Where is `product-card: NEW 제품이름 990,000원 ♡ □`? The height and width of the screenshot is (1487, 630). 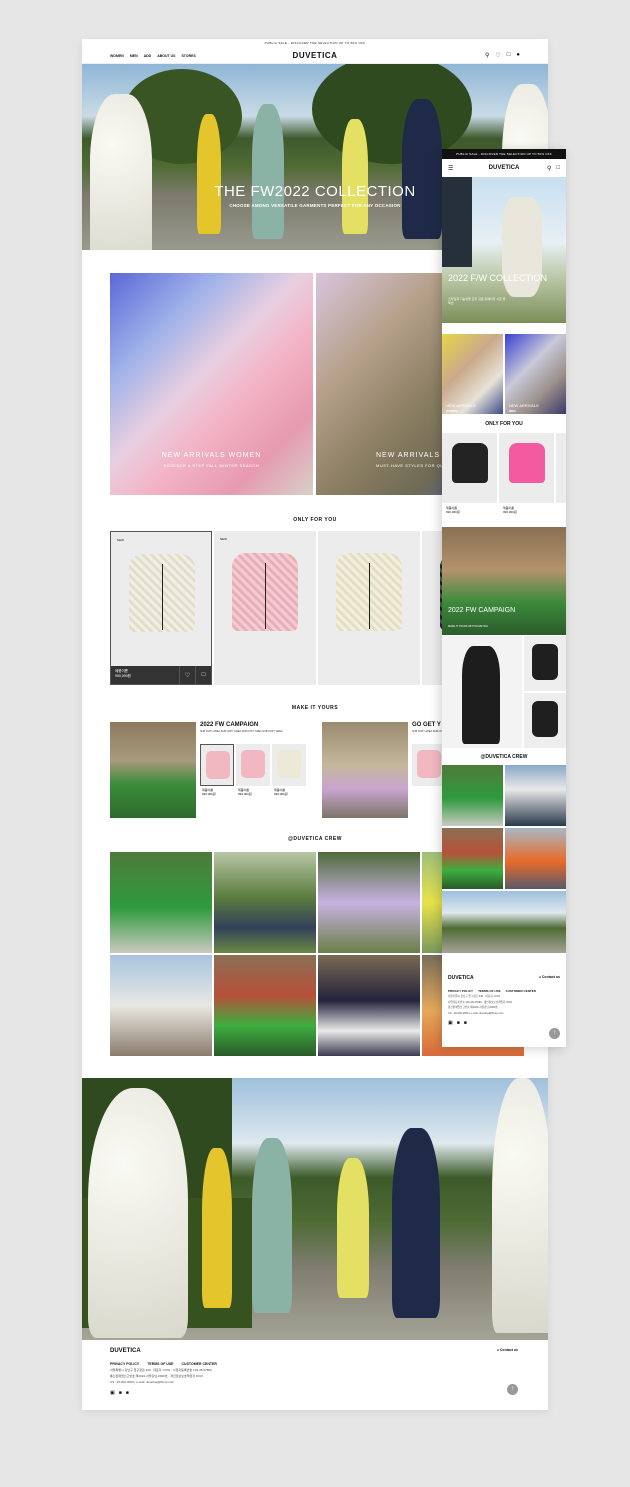 product-card: NEW 제품이름 990,000원 ♡ □ is located at coordinates (161, 608).